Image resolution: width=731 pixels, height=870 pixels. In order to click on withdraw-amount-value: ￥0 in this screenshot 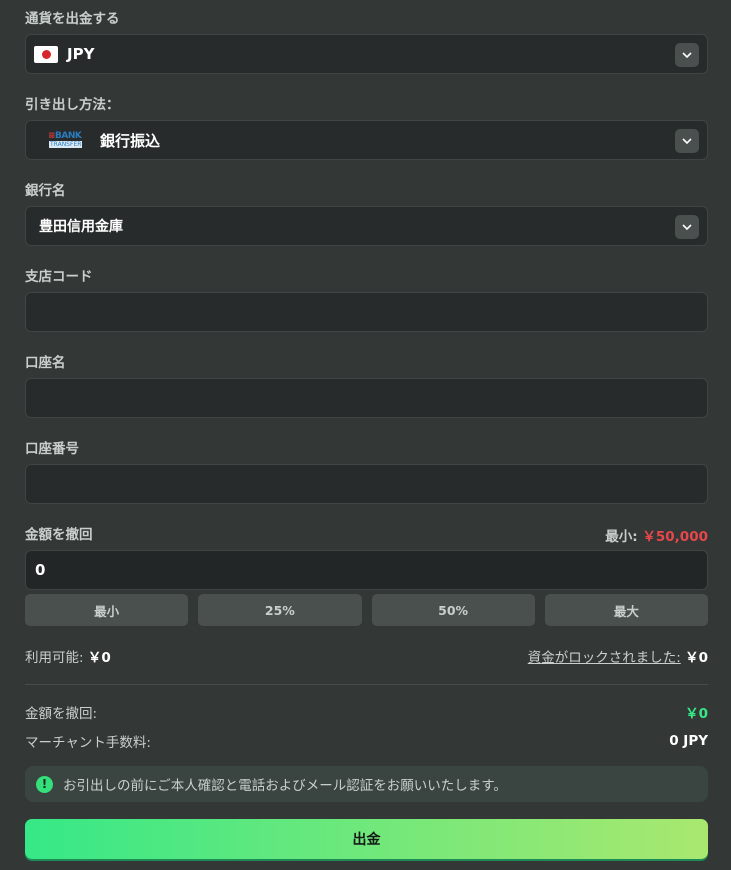, I will do `click(696, 714)`.